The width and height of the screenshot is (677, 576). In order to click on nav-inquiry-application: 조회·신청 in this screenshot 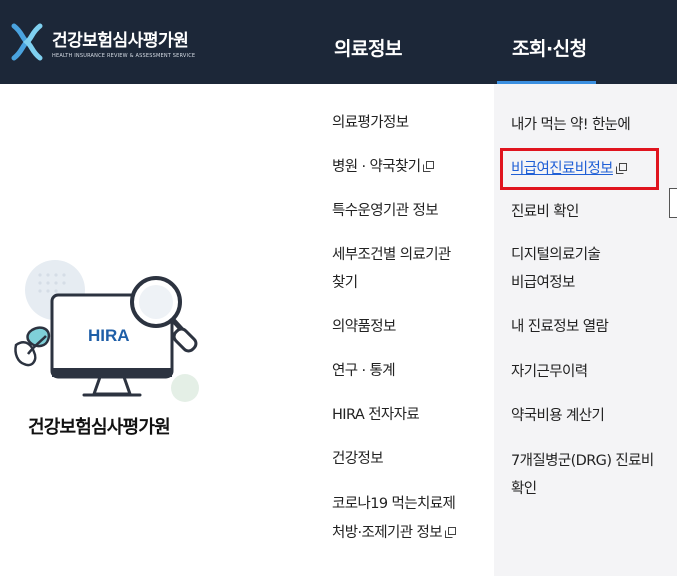, I will do `click(549, 47)`.